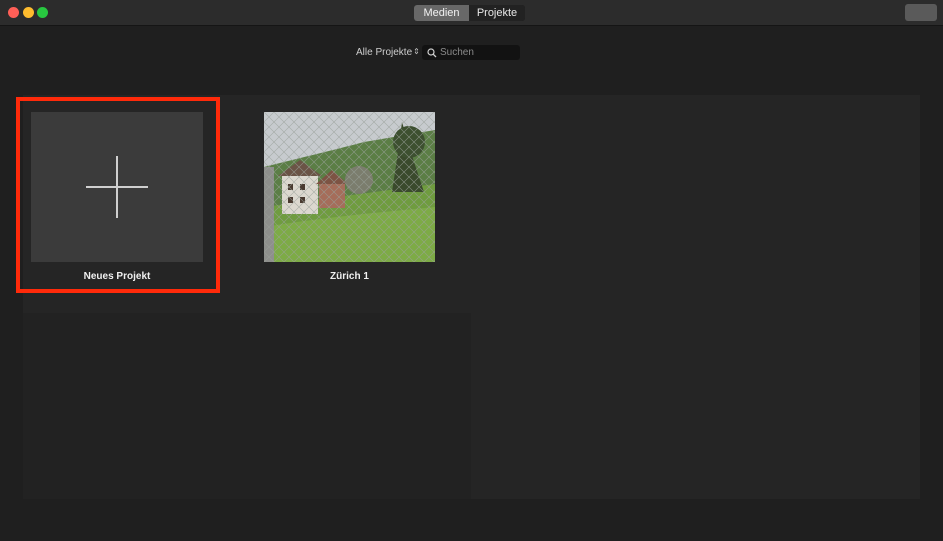 This screenshot has height=541, width=943. What do you see at coordinates (479, 52) in the screenshot?
I see `search-input` at bounding box center [479, 52].